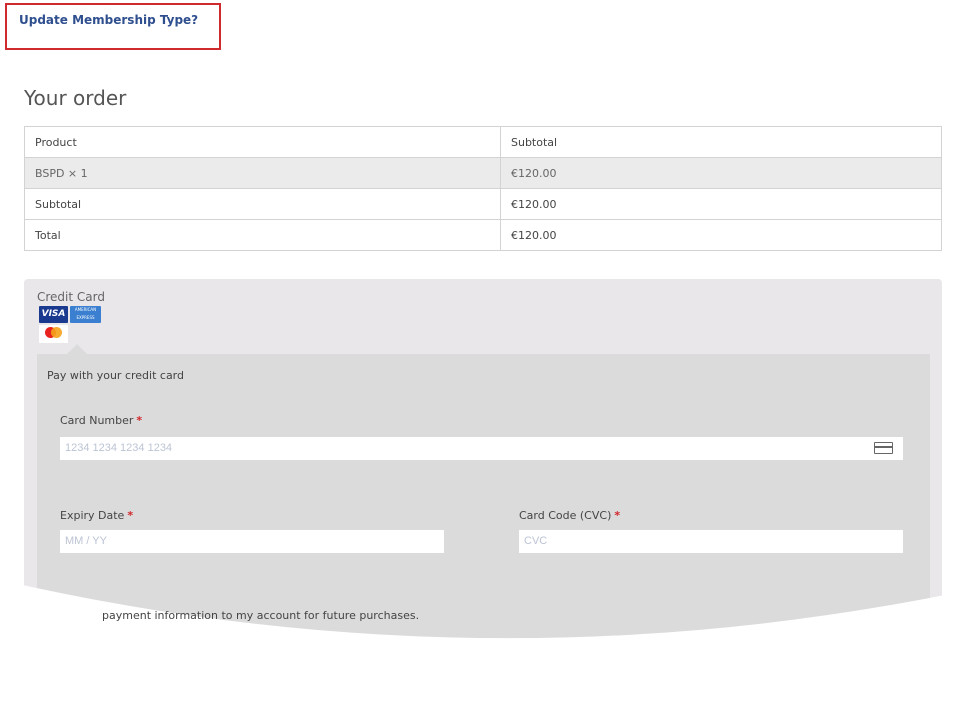 This screenshot has width=960, height=720. Describe the element at coordinates (119, 448) in the screenshot. I see `card-number-placeholder: 1234 1234 1234 1234` at that location.